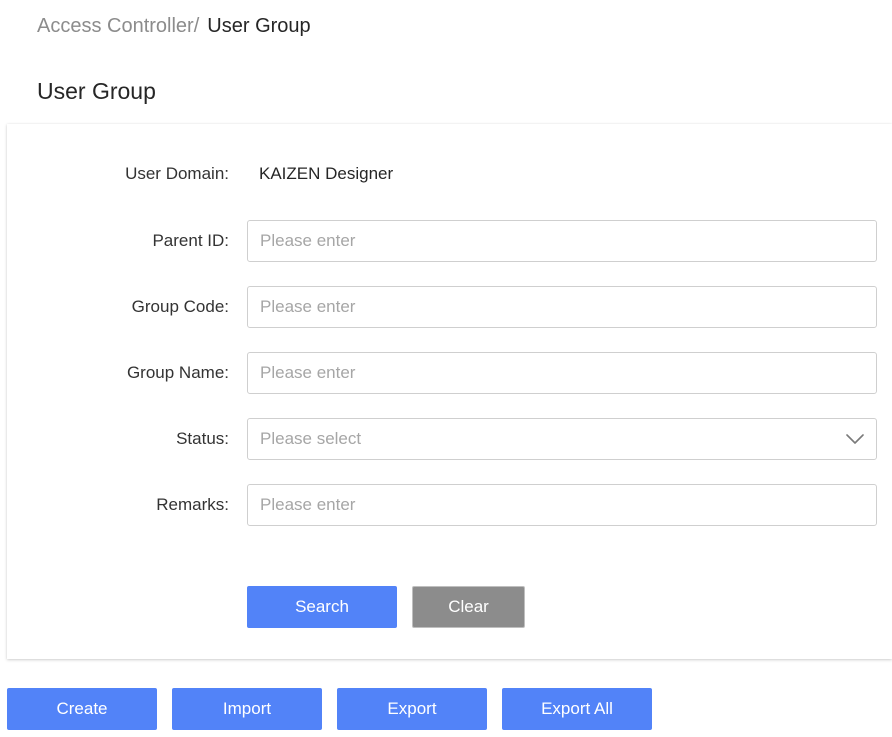 The image size is (892, 737). I want to click on status-select: Please select, so click(562, 439).